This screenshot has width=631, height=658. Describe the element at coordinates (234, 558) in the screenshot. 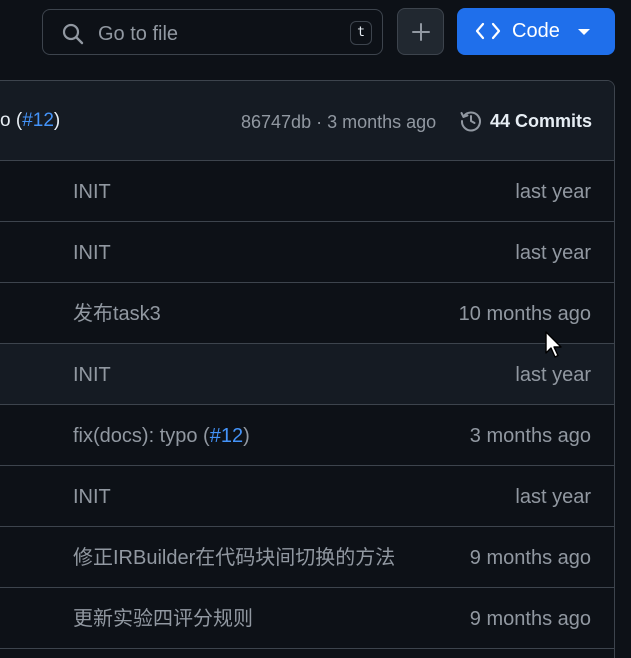

I see `row-commit-message: 修正IRBuilder在代码块间切换的方法` at that location.